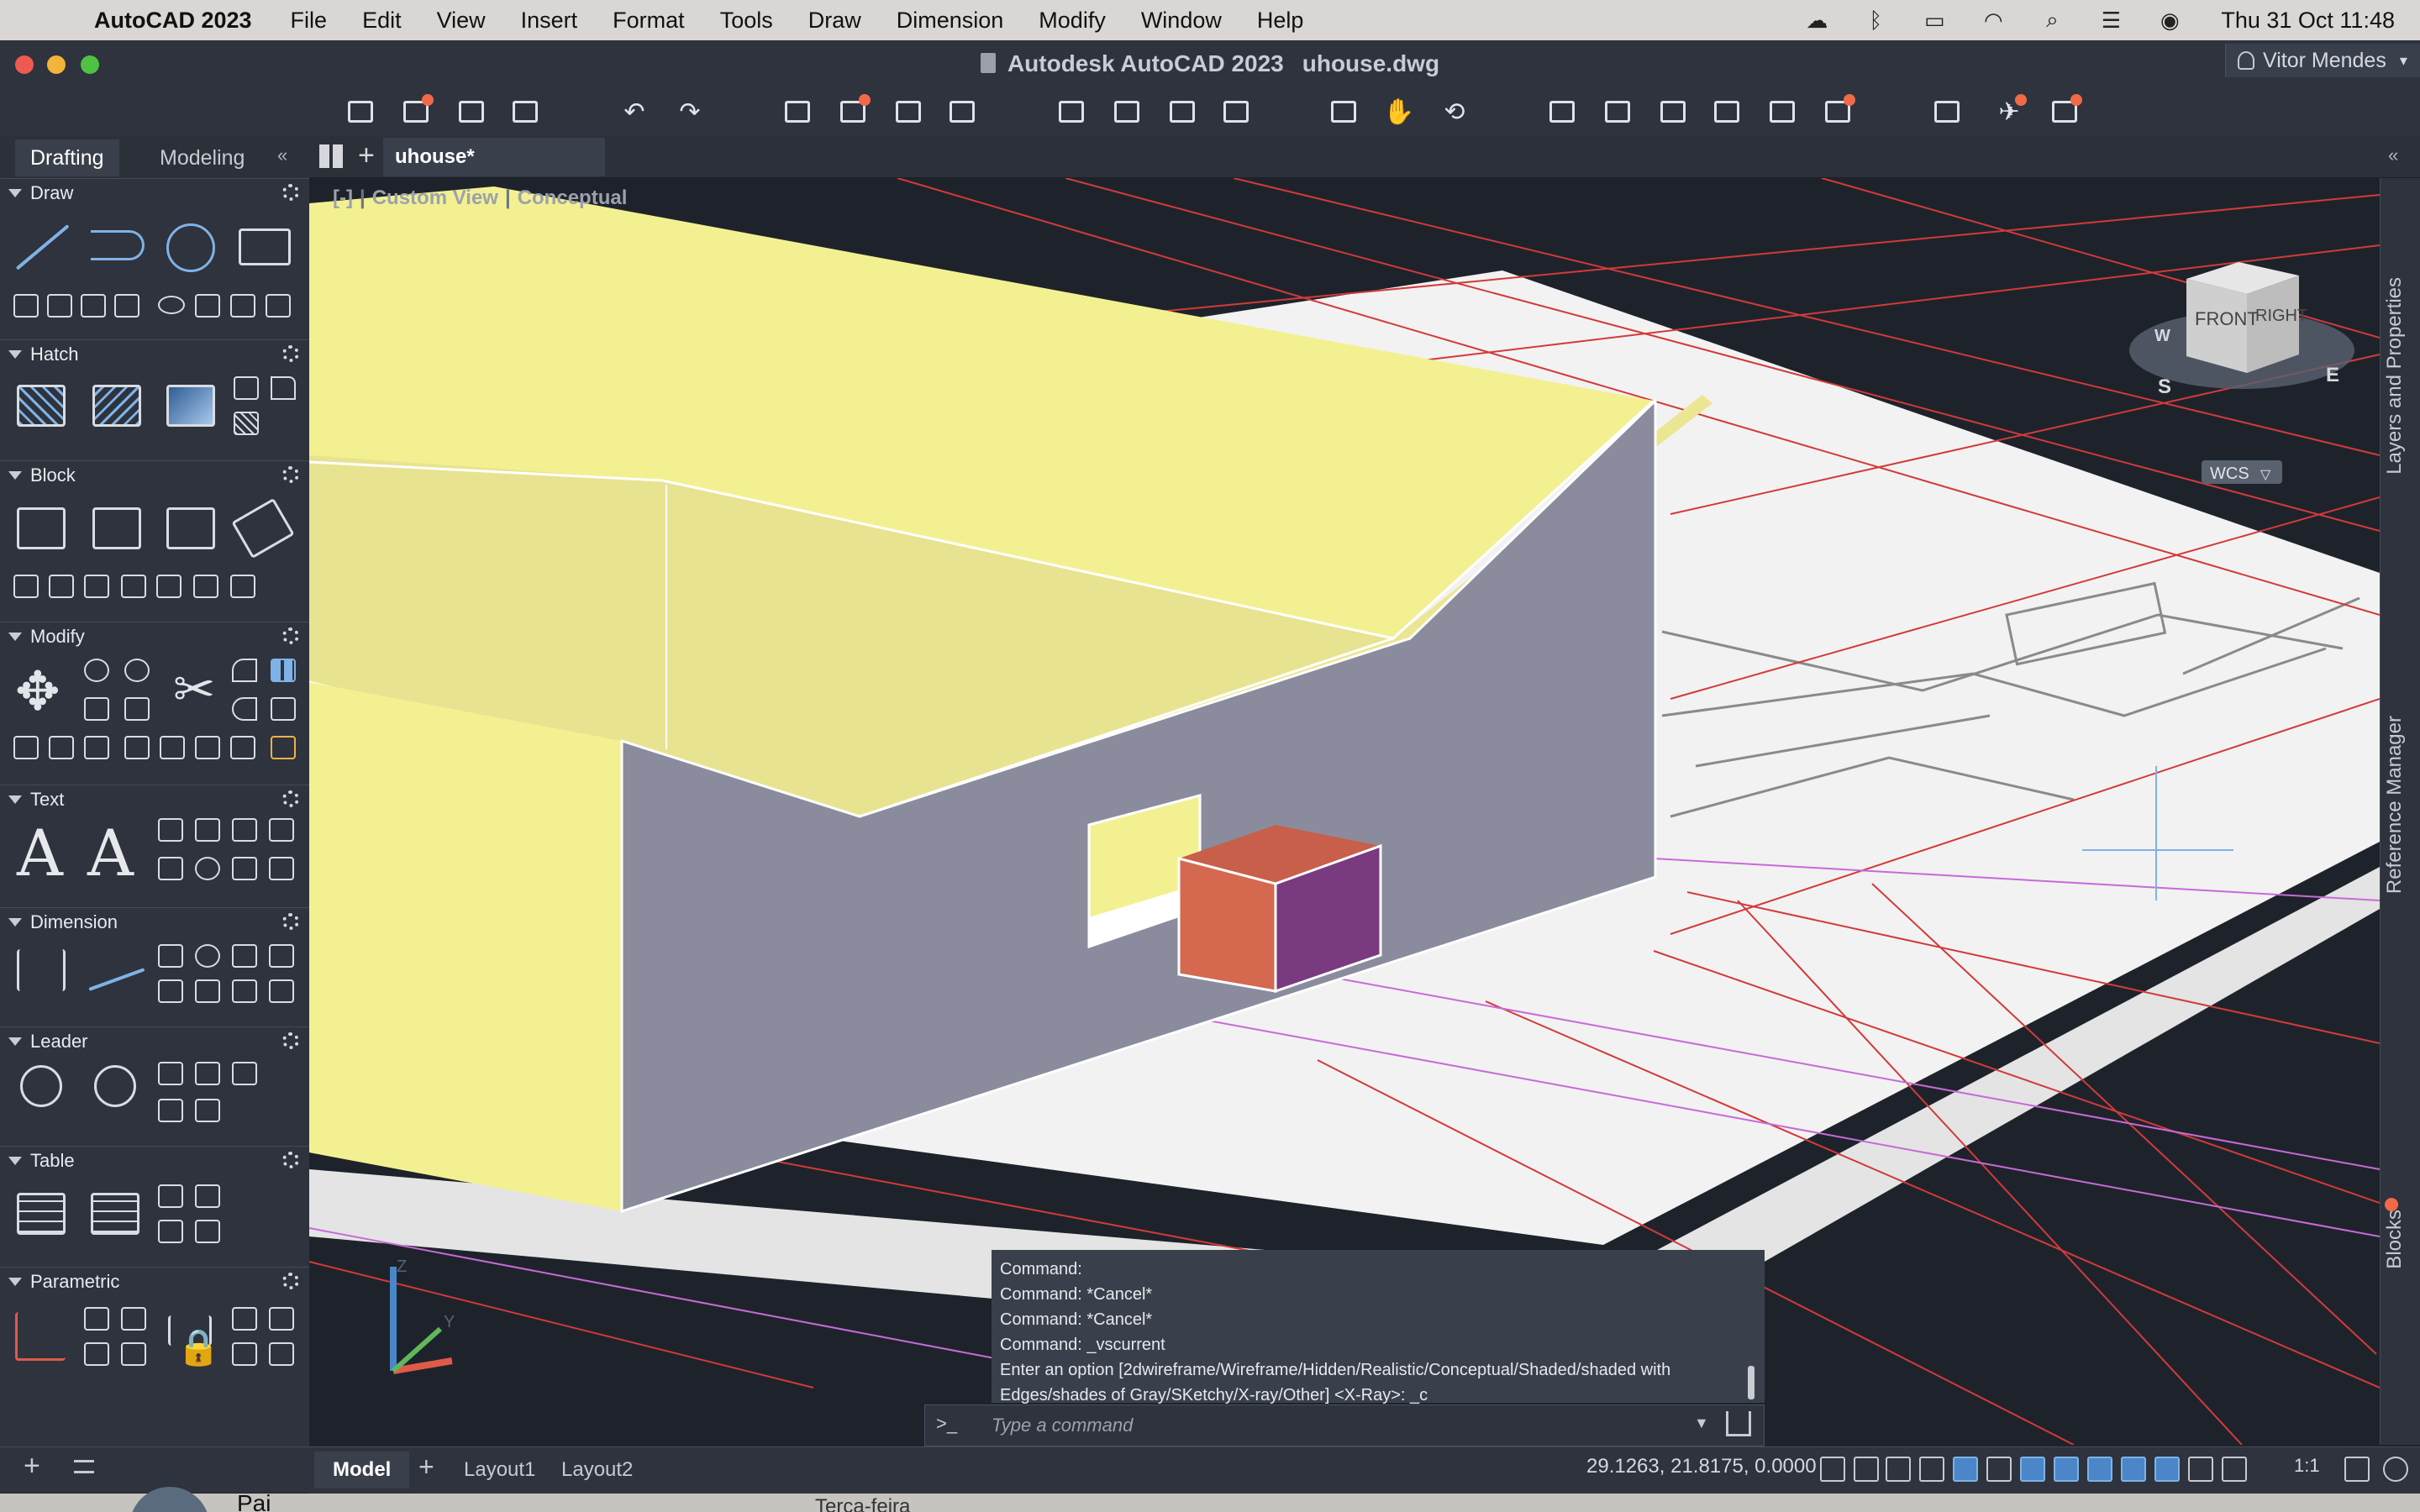  What do you see at coordinates (154, 193) in the screenshot?
I see `section-draw-header: Draw` at bounding box center [154, 193].